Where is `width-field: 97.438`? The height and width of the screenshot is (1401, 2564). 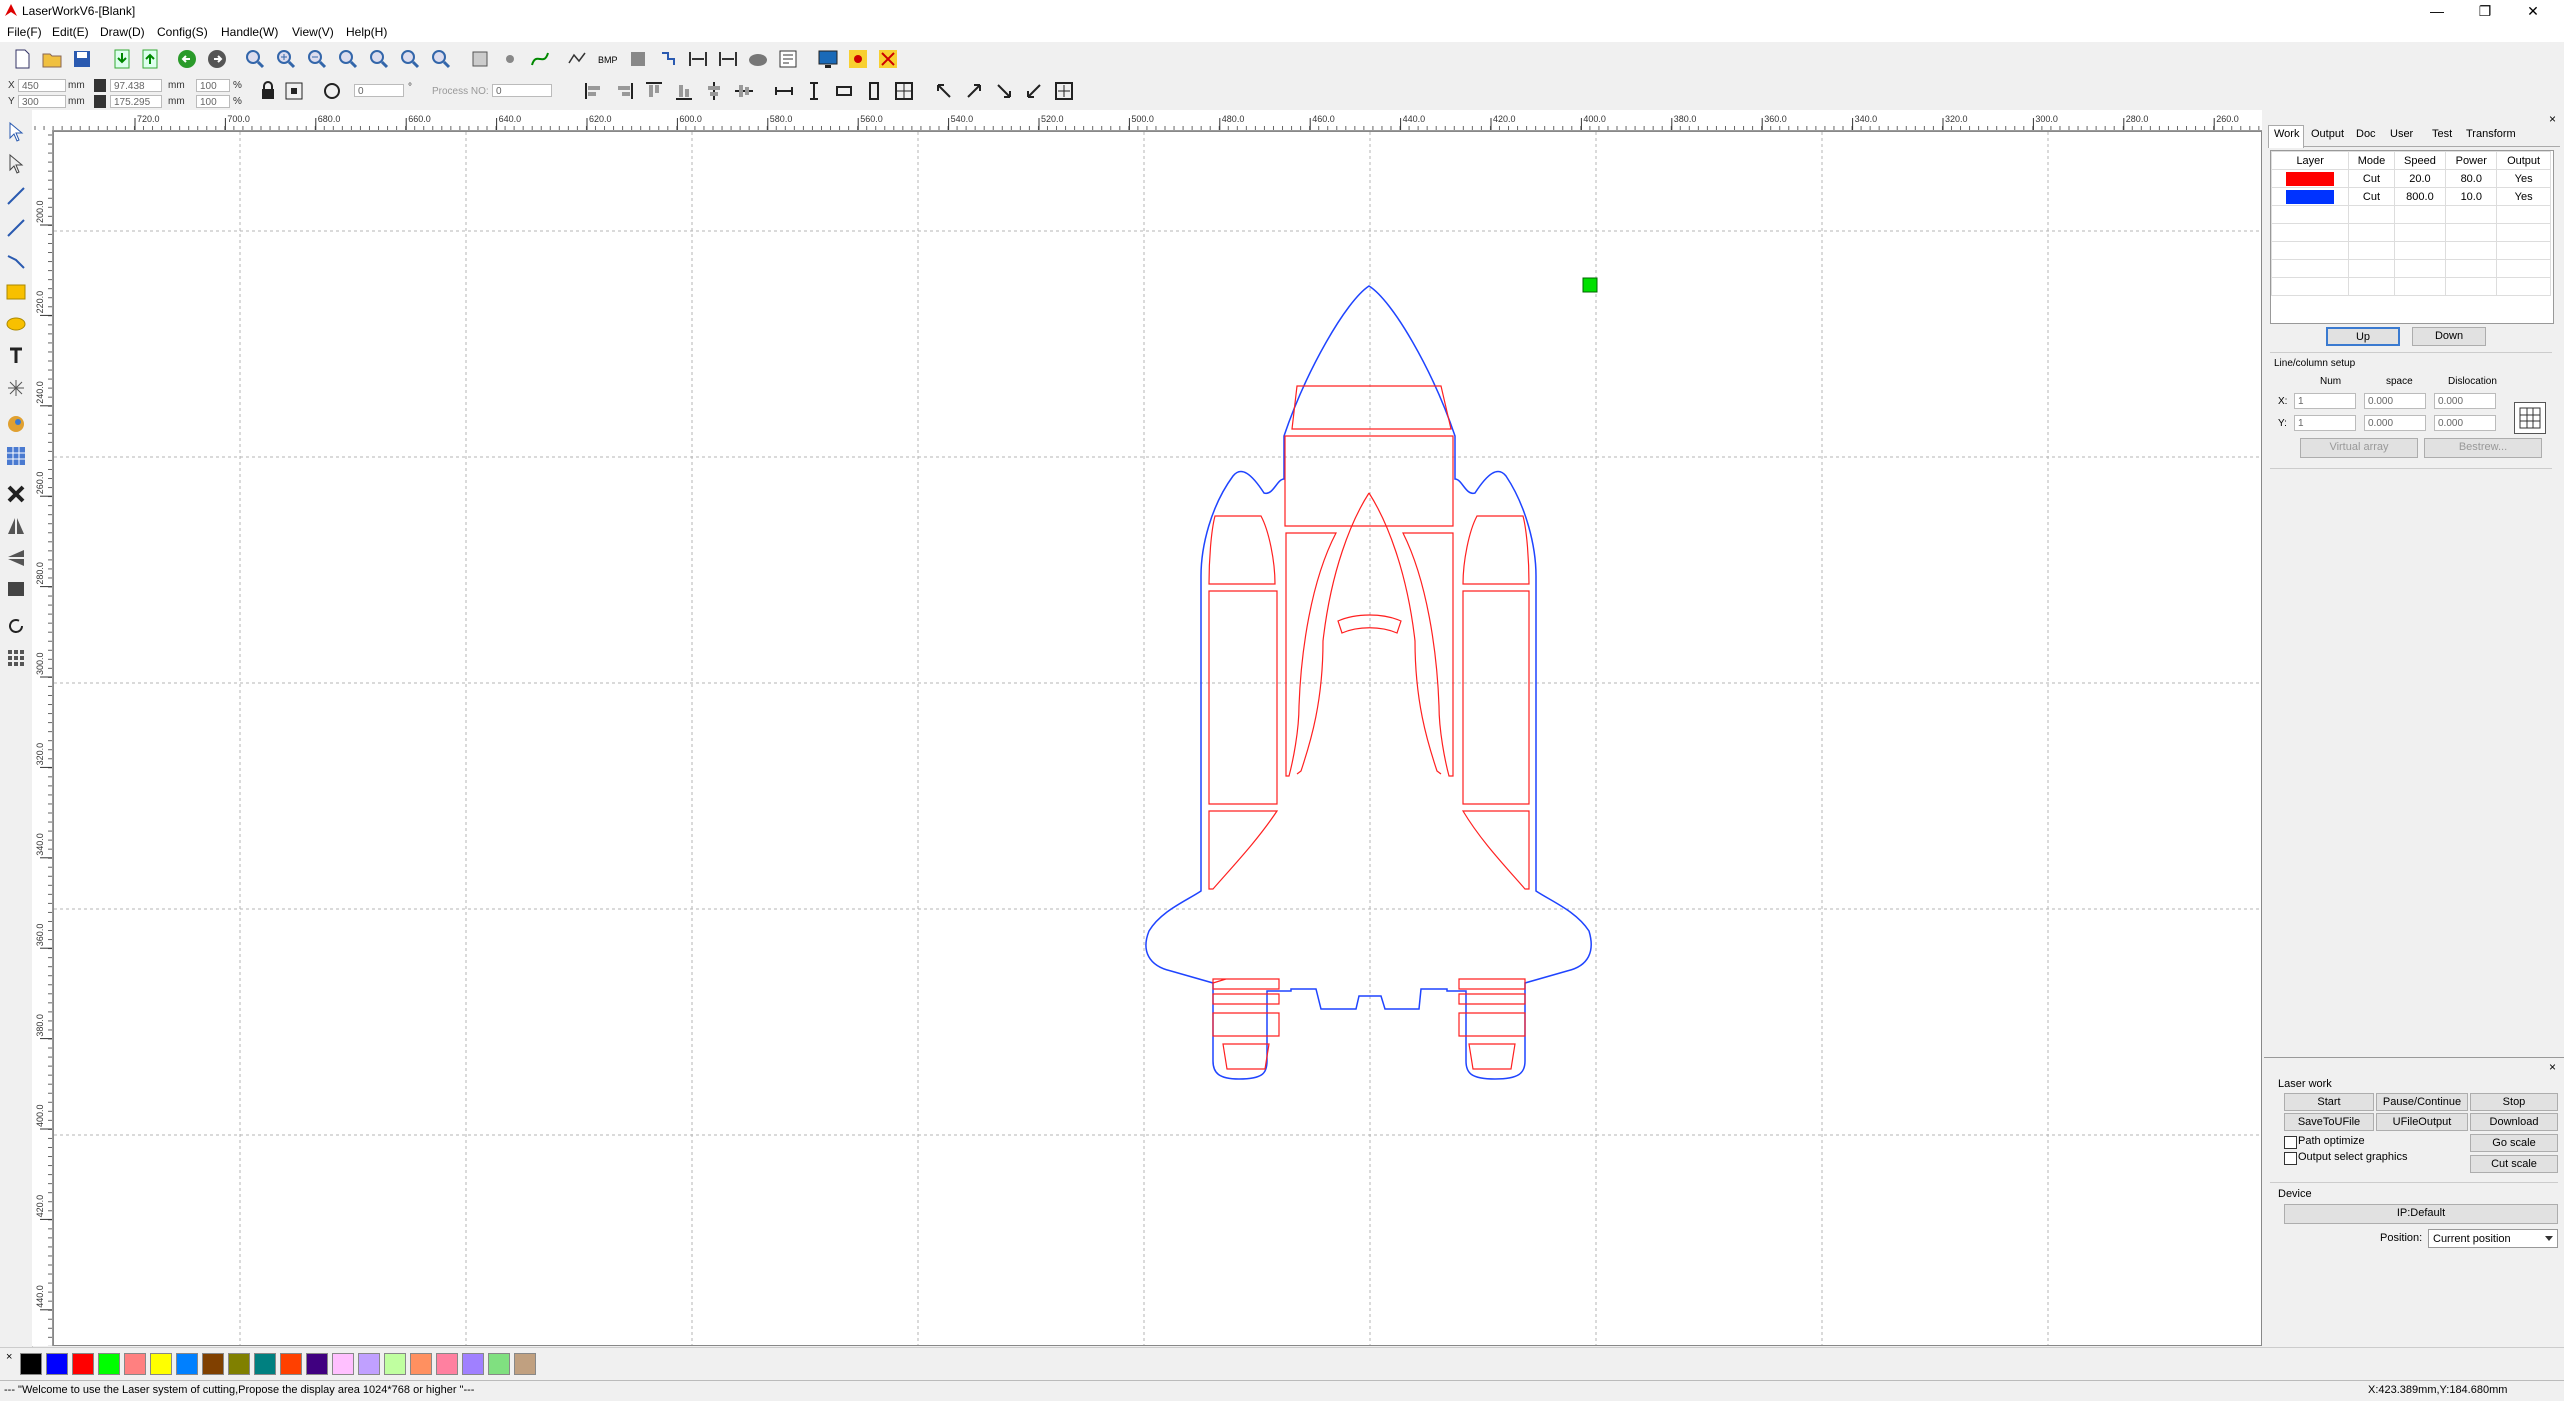 width-field: 97.438 is located at coordinates (136, 85).